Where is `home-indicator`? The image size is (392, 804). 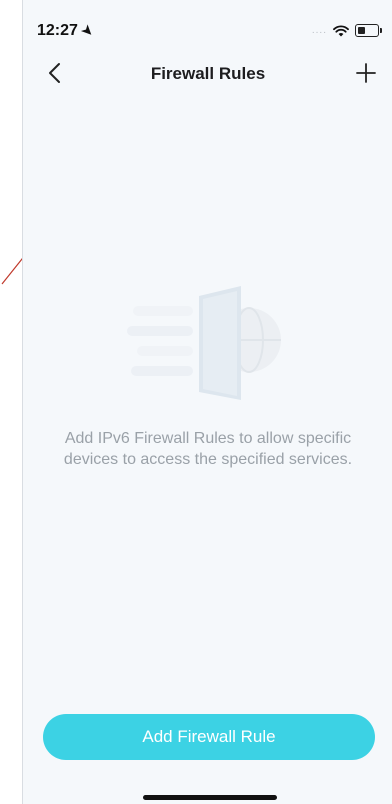 home-indicator is located at coordinates (210, 797).